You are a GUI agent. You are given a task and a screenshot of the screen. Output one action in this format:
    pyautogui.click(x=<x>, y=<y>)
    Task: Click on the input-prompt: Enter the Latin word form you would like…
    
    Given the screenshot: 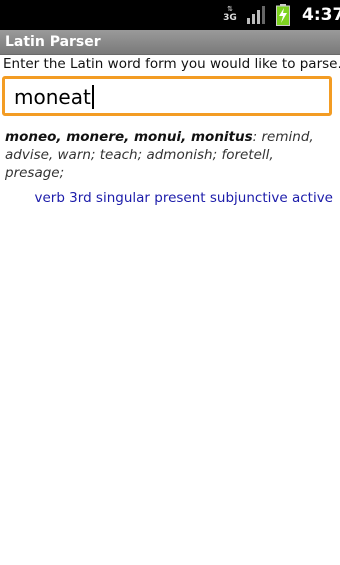 What is the action you would take?
    pyautogui.click(x=171, y=64)
    